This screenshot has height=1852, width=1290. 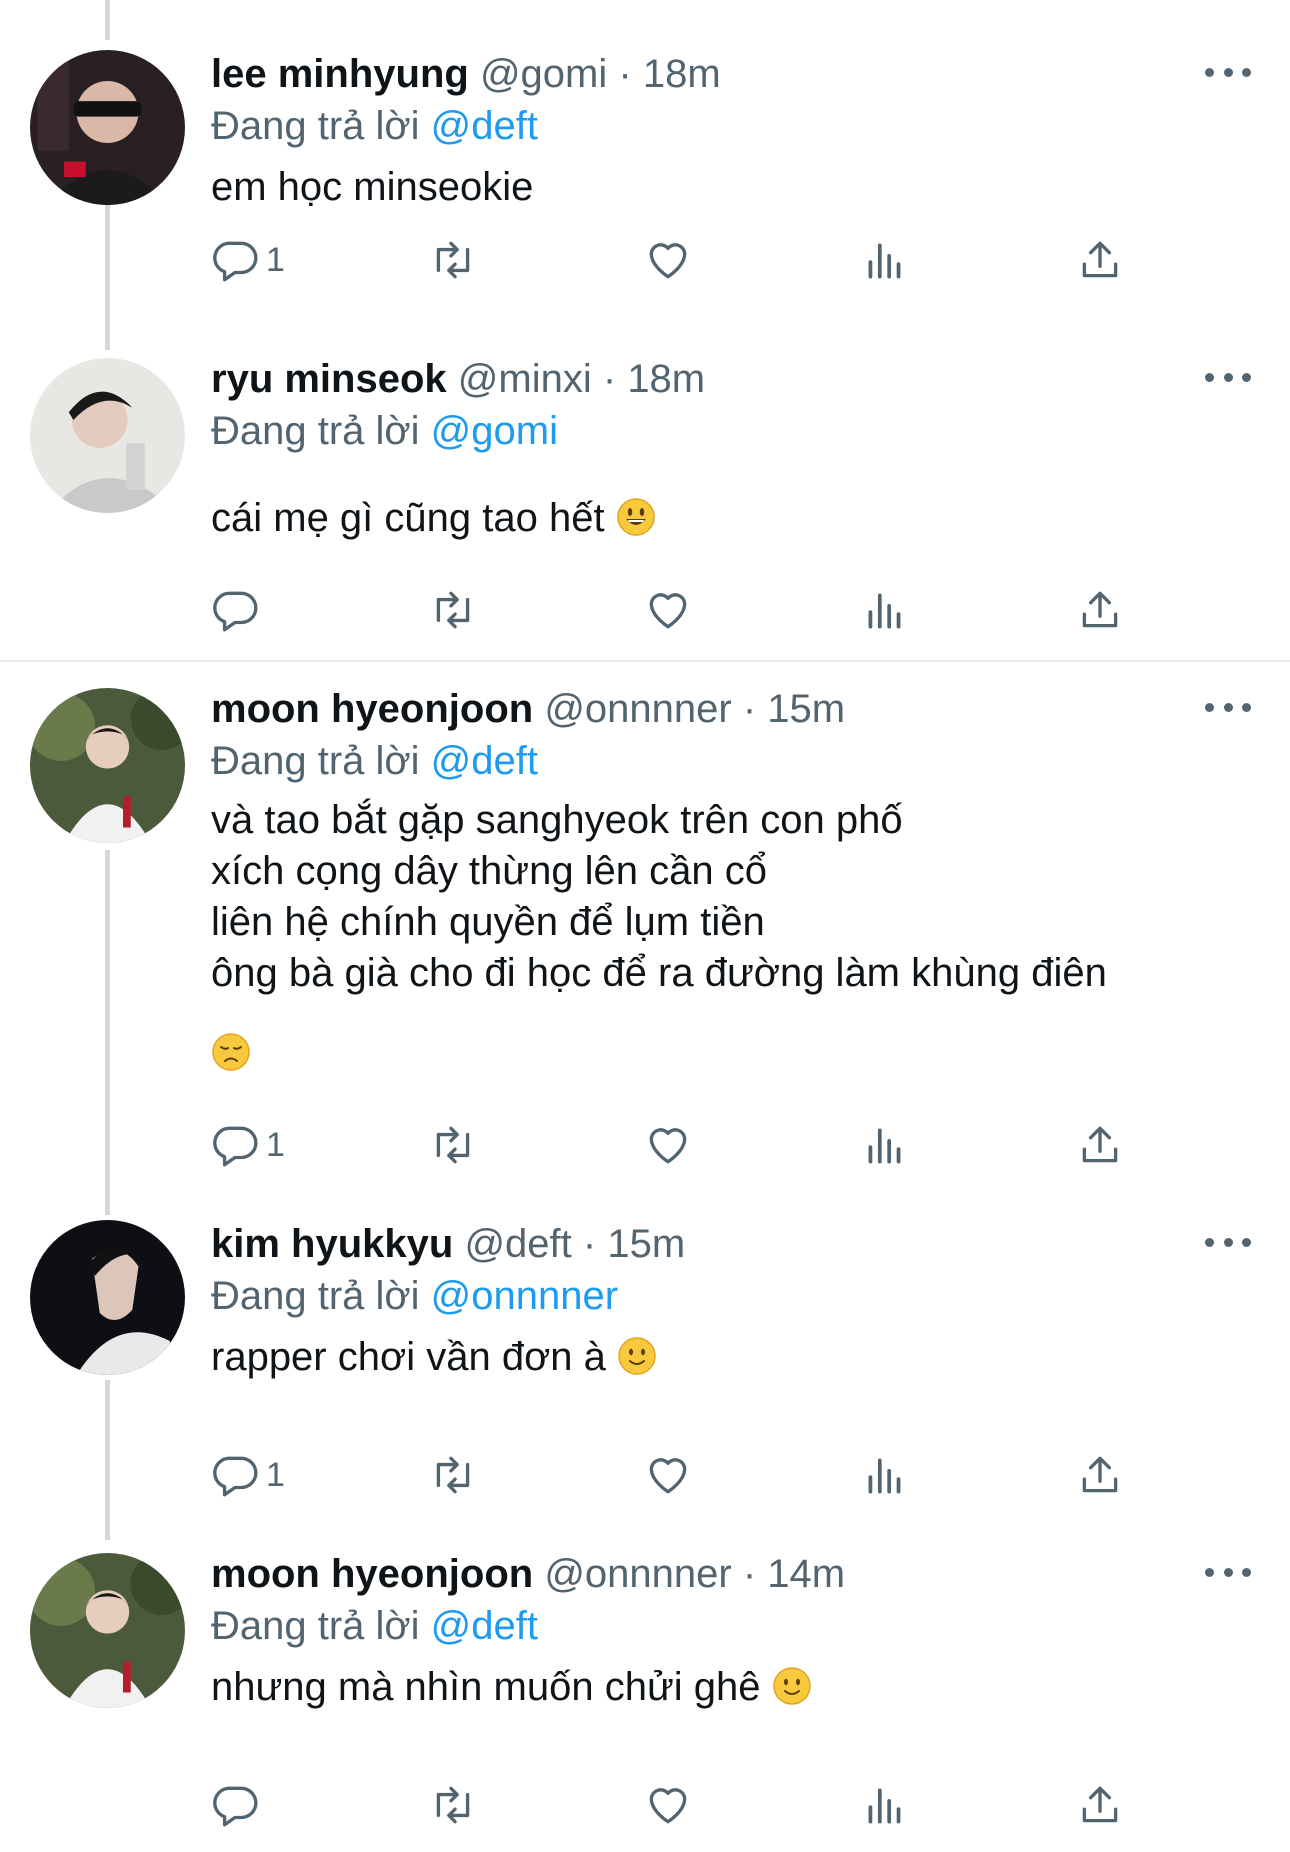 What do you see at coordinates (645, 661) in the screenshot?
I see `thread-divider` at bounding box center [645, 661].